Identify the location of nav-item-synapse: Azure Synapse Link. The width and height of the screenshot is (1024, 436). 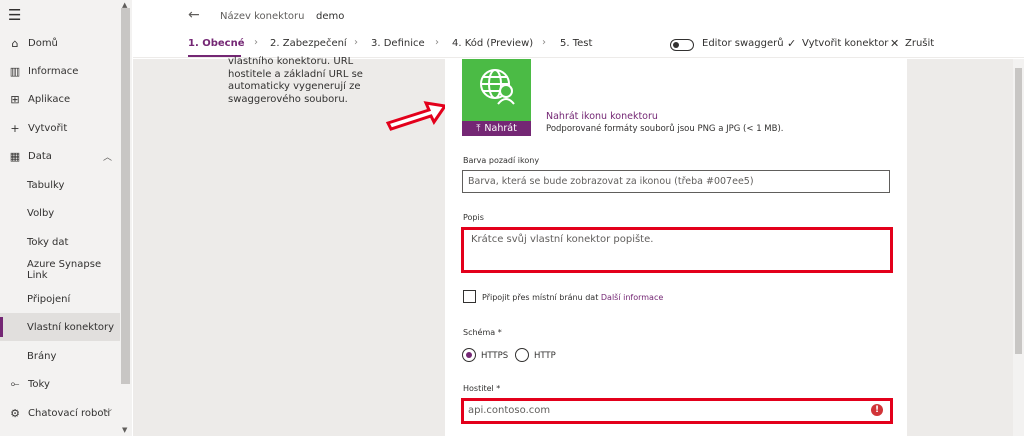
(60, 270).